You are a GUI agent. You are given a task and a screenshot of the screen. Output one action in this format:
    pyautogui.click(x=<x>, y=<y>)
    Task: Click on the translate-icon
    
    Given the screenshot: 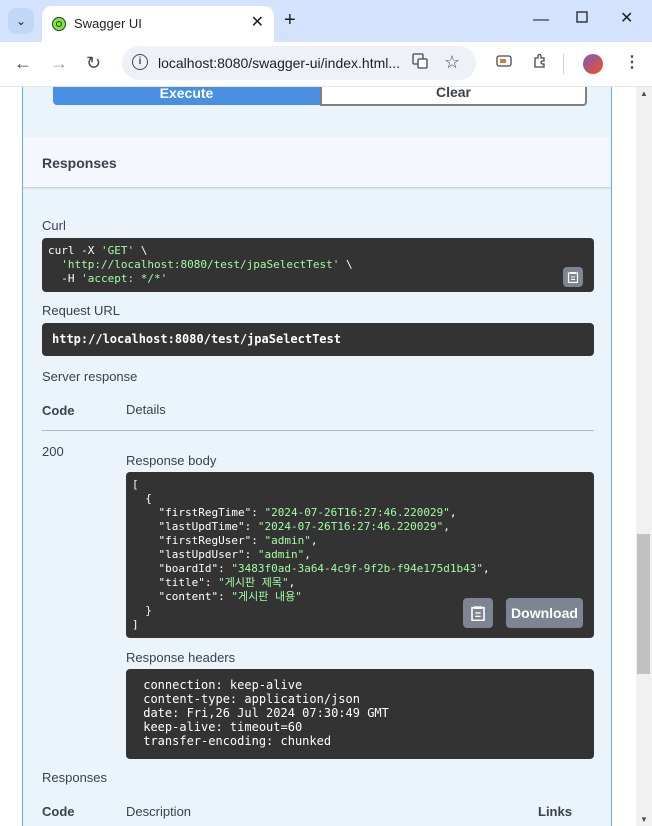 What is the action you would take?
    pyautogui.click(x=420, y=63)
    